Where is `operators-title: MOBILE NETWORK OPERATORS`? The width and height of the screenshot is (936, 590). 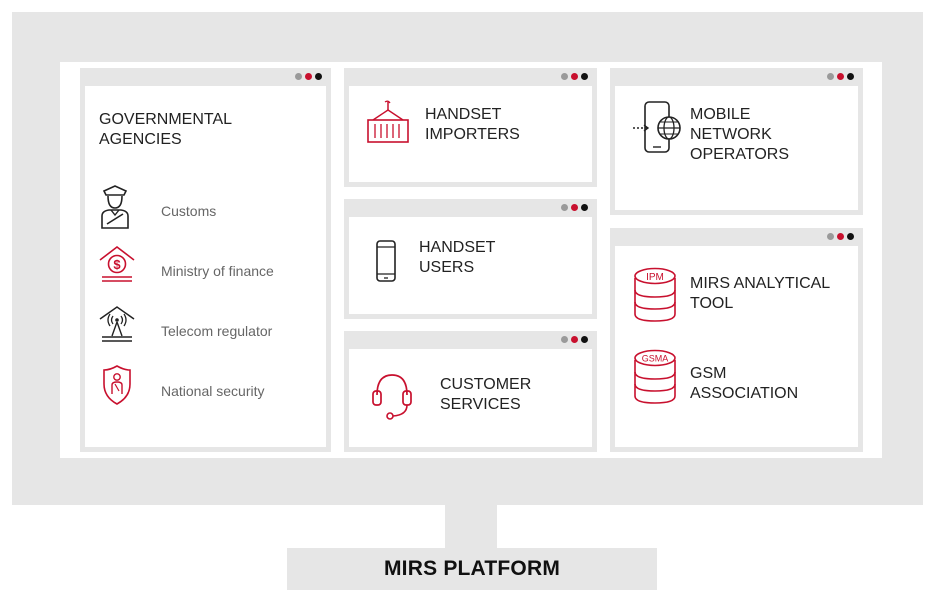
operators-title: MOBILE NETWORK OPERATORS is located at coordinates (739, 135).